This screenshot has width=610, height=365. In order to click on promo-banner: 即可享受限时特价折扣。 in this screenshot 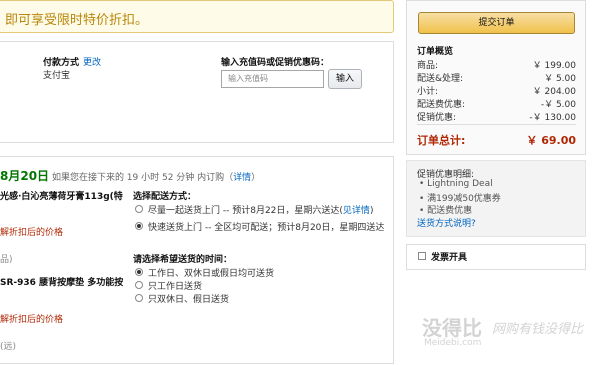, I will do `click(197, 16)`.